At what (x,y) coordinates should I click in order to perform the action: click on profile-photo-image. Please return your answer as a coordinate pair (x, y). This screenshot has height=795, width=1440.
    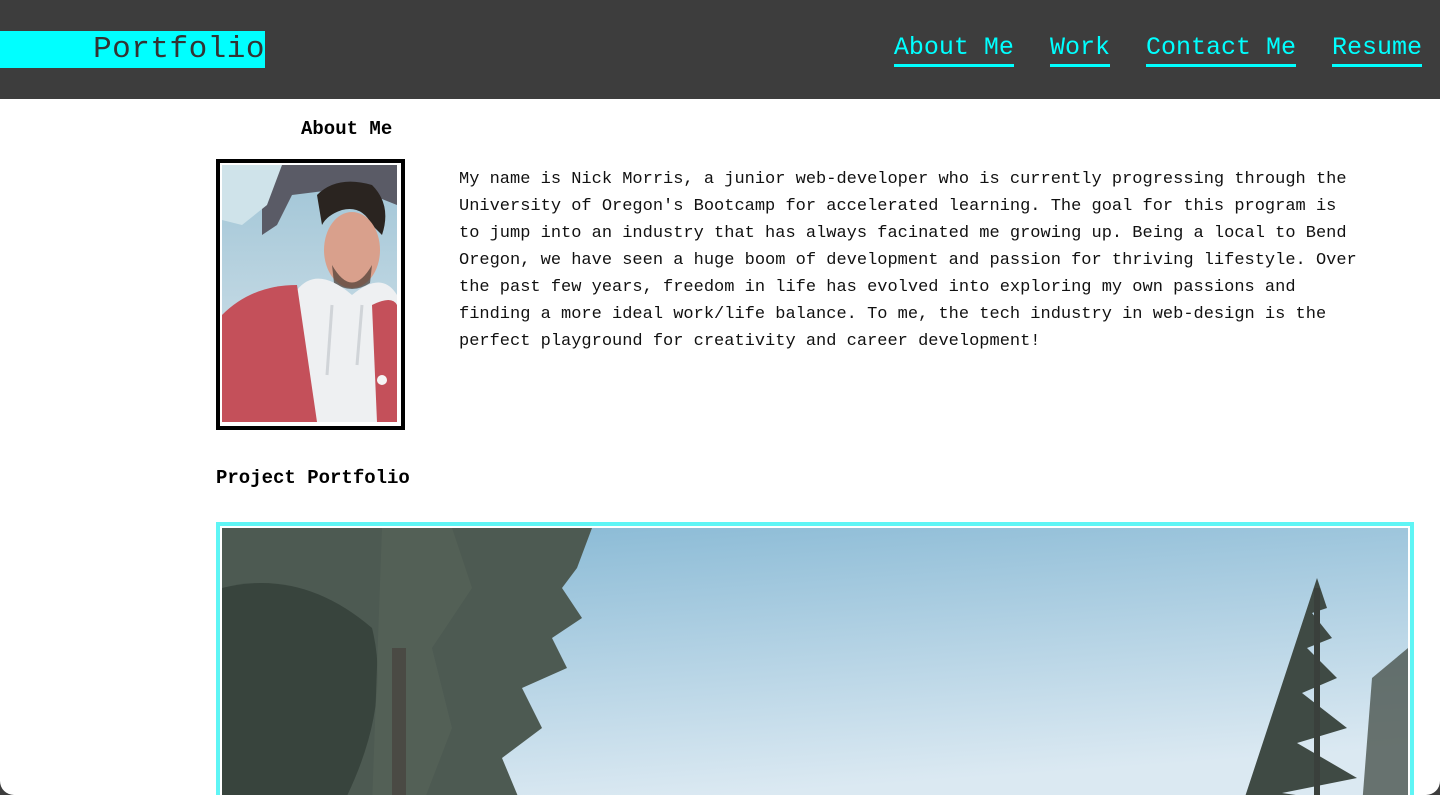
    Looking at the image, I should click on (309, 293).